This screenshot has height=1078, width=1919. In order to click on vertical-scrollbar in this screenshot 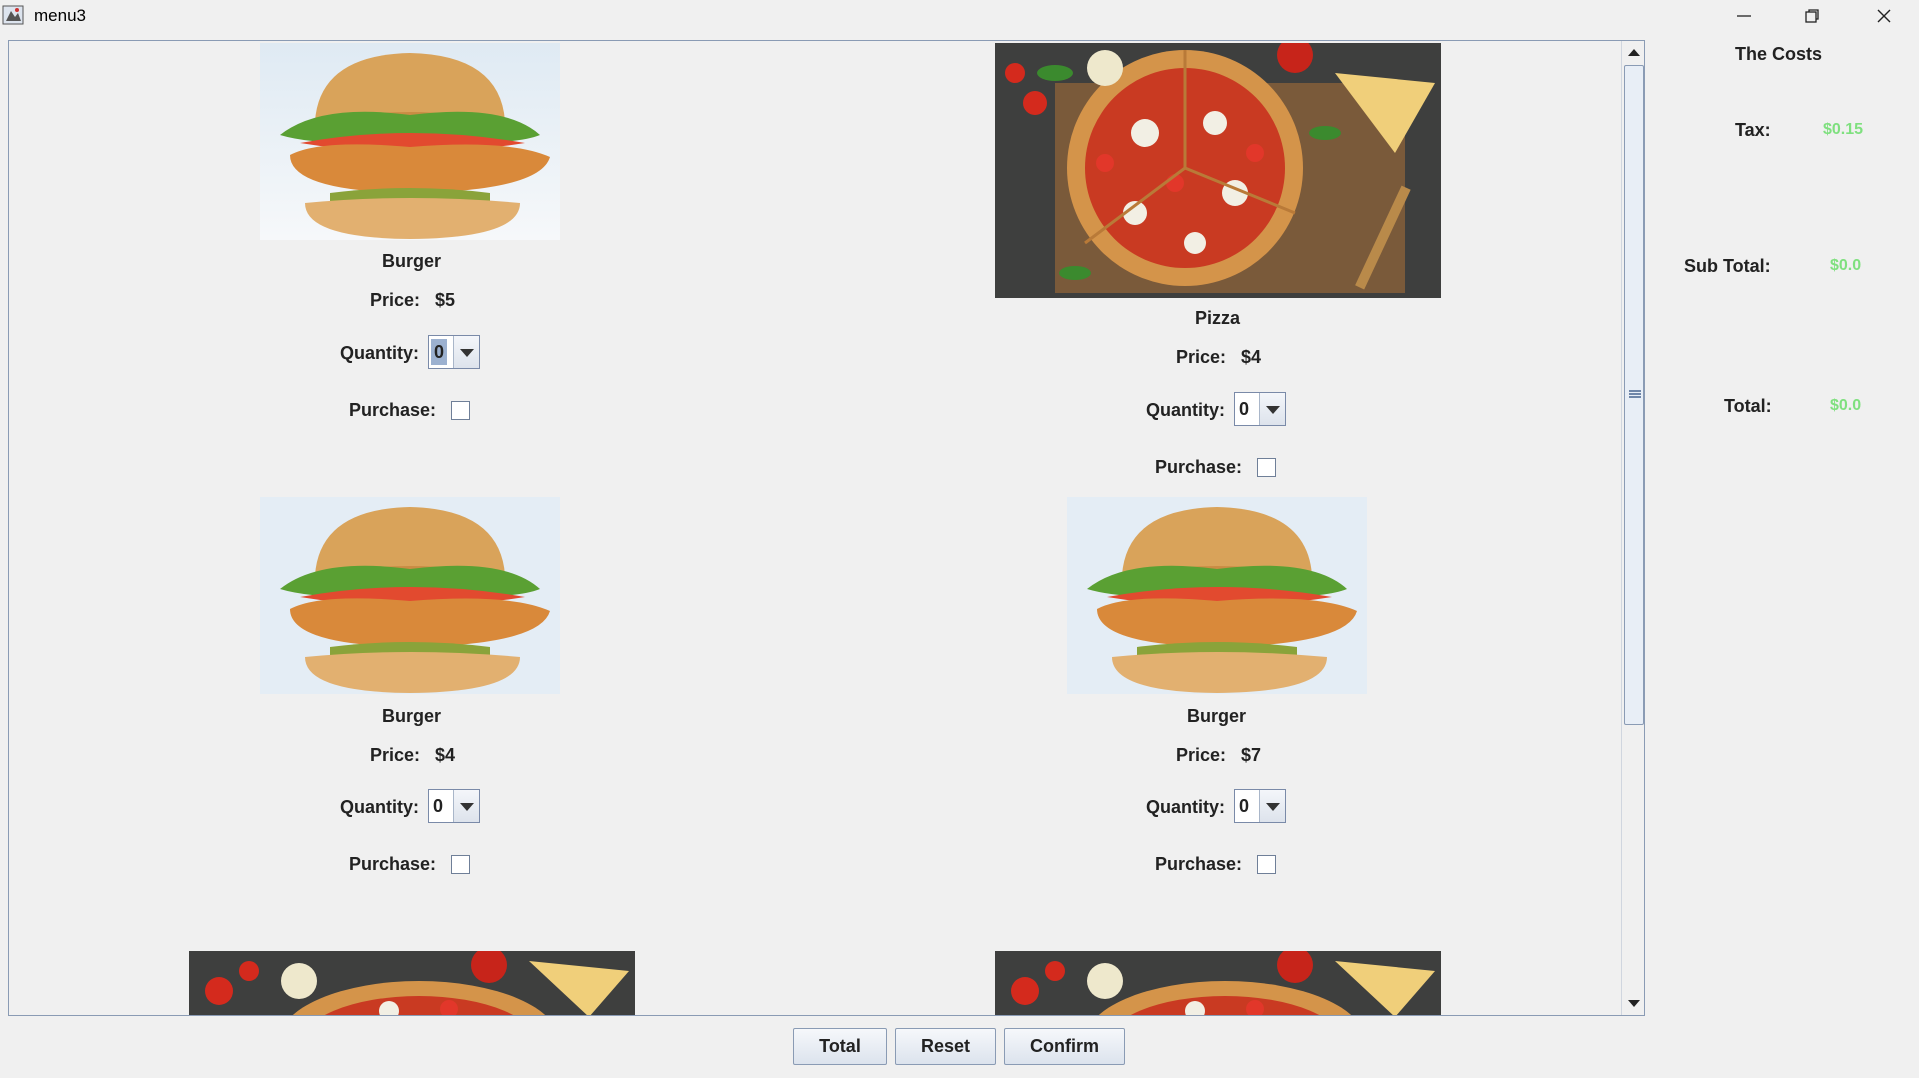, I will do `click(1632, 528)`.